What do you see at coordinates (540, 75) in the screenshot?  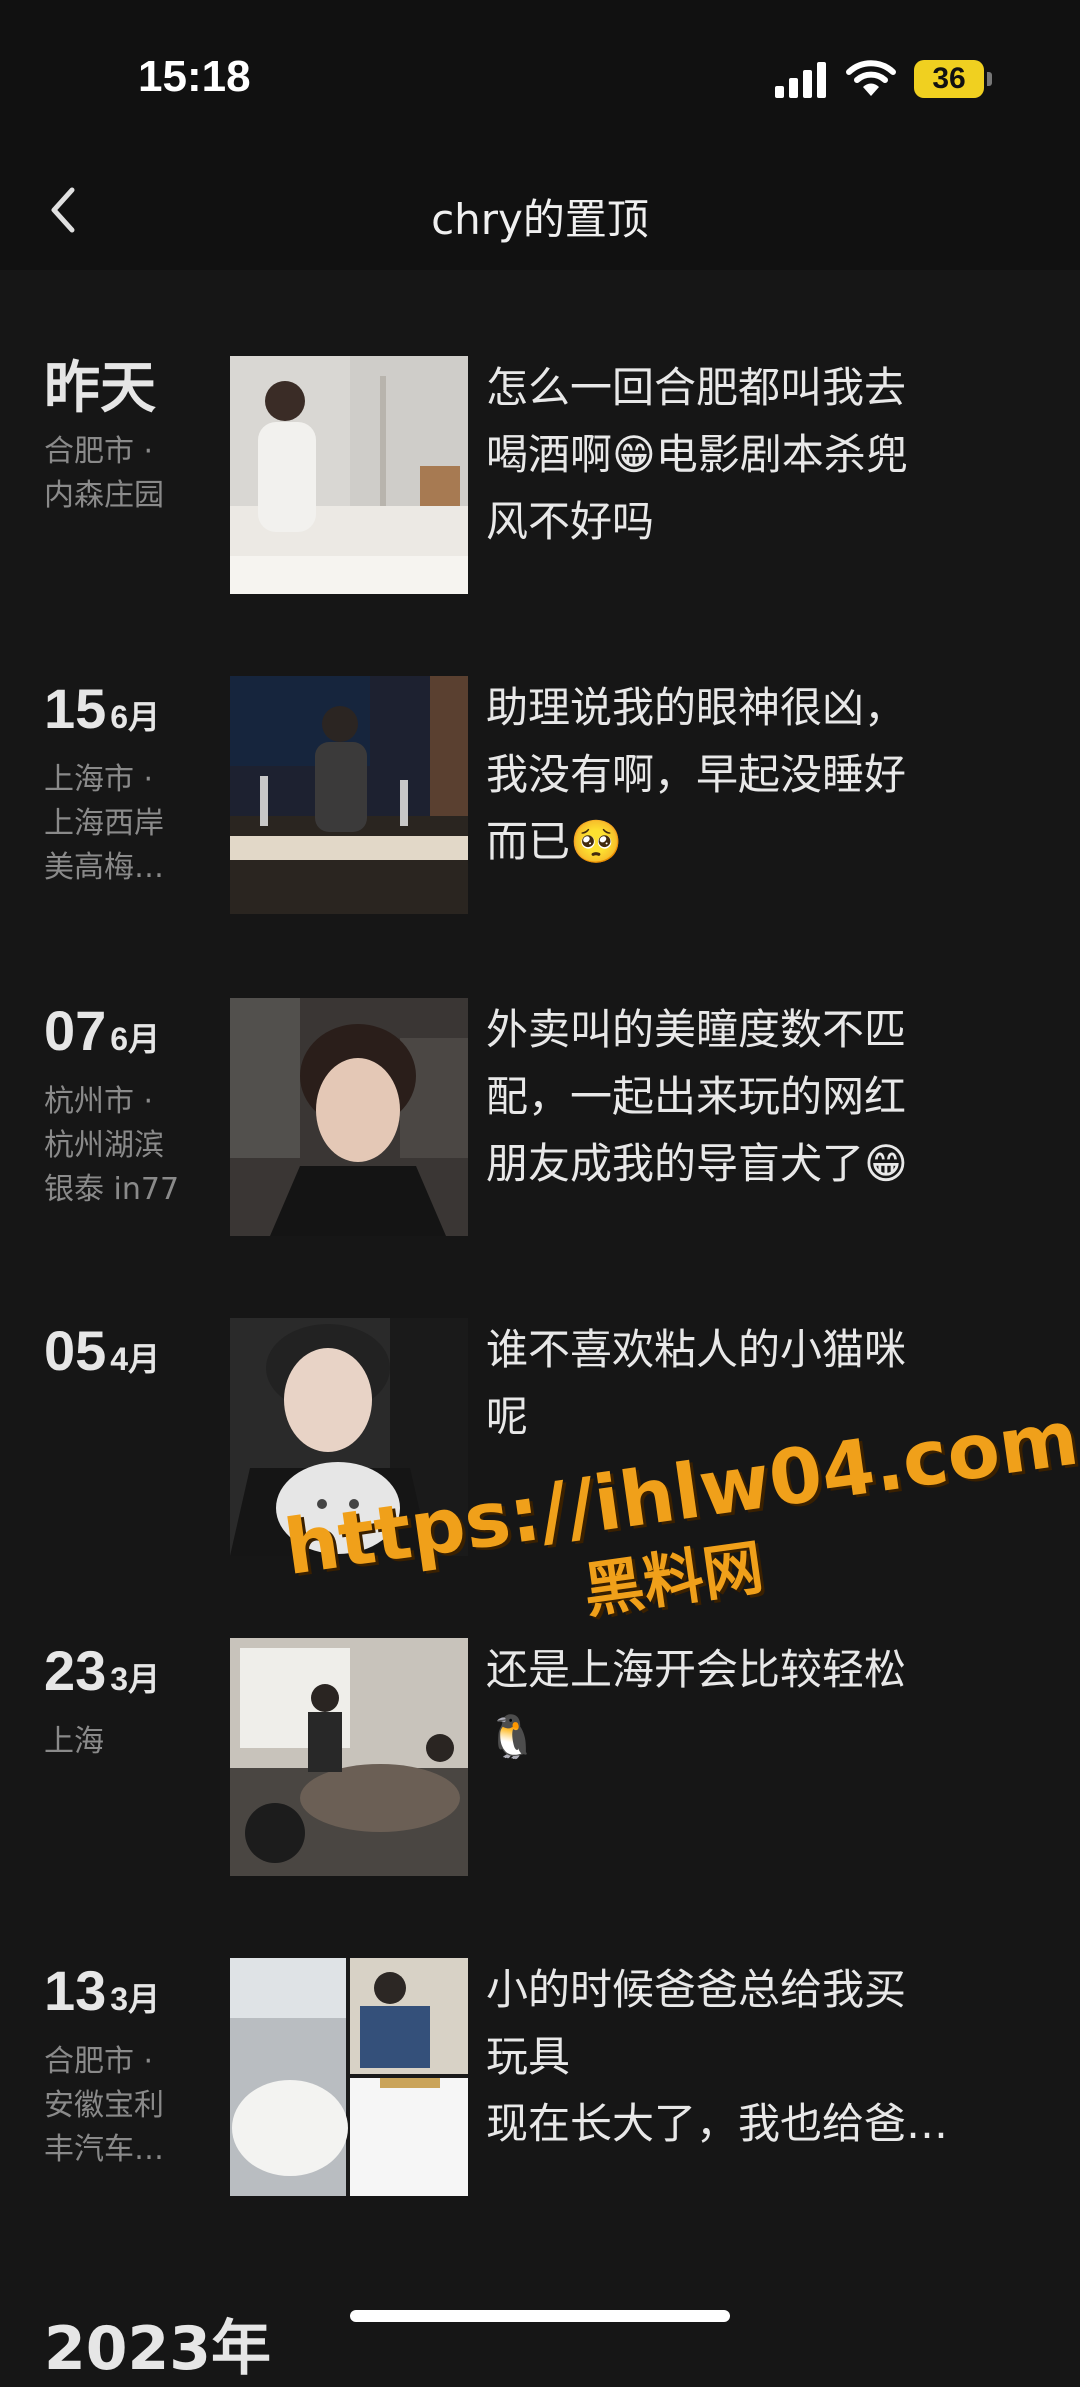 I see `status-bar: 15:18 36` at bounding box center [540, 75].